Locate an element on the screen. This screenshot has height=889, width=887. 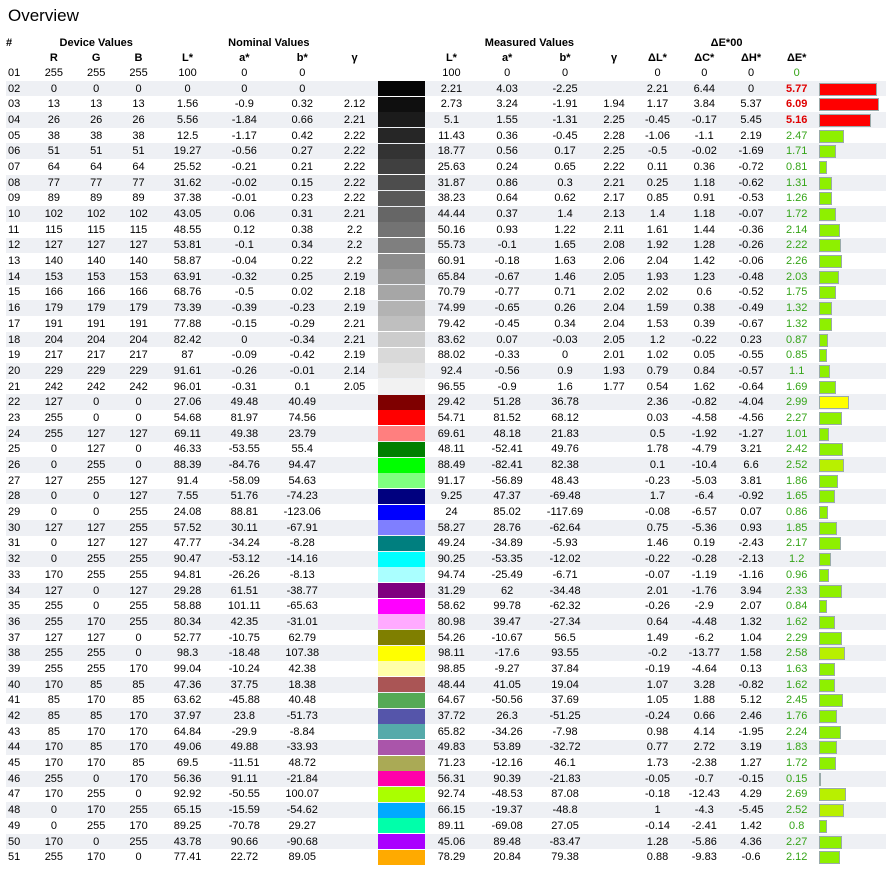
table-cell: 24.08 is located at coordinates (187, 512).